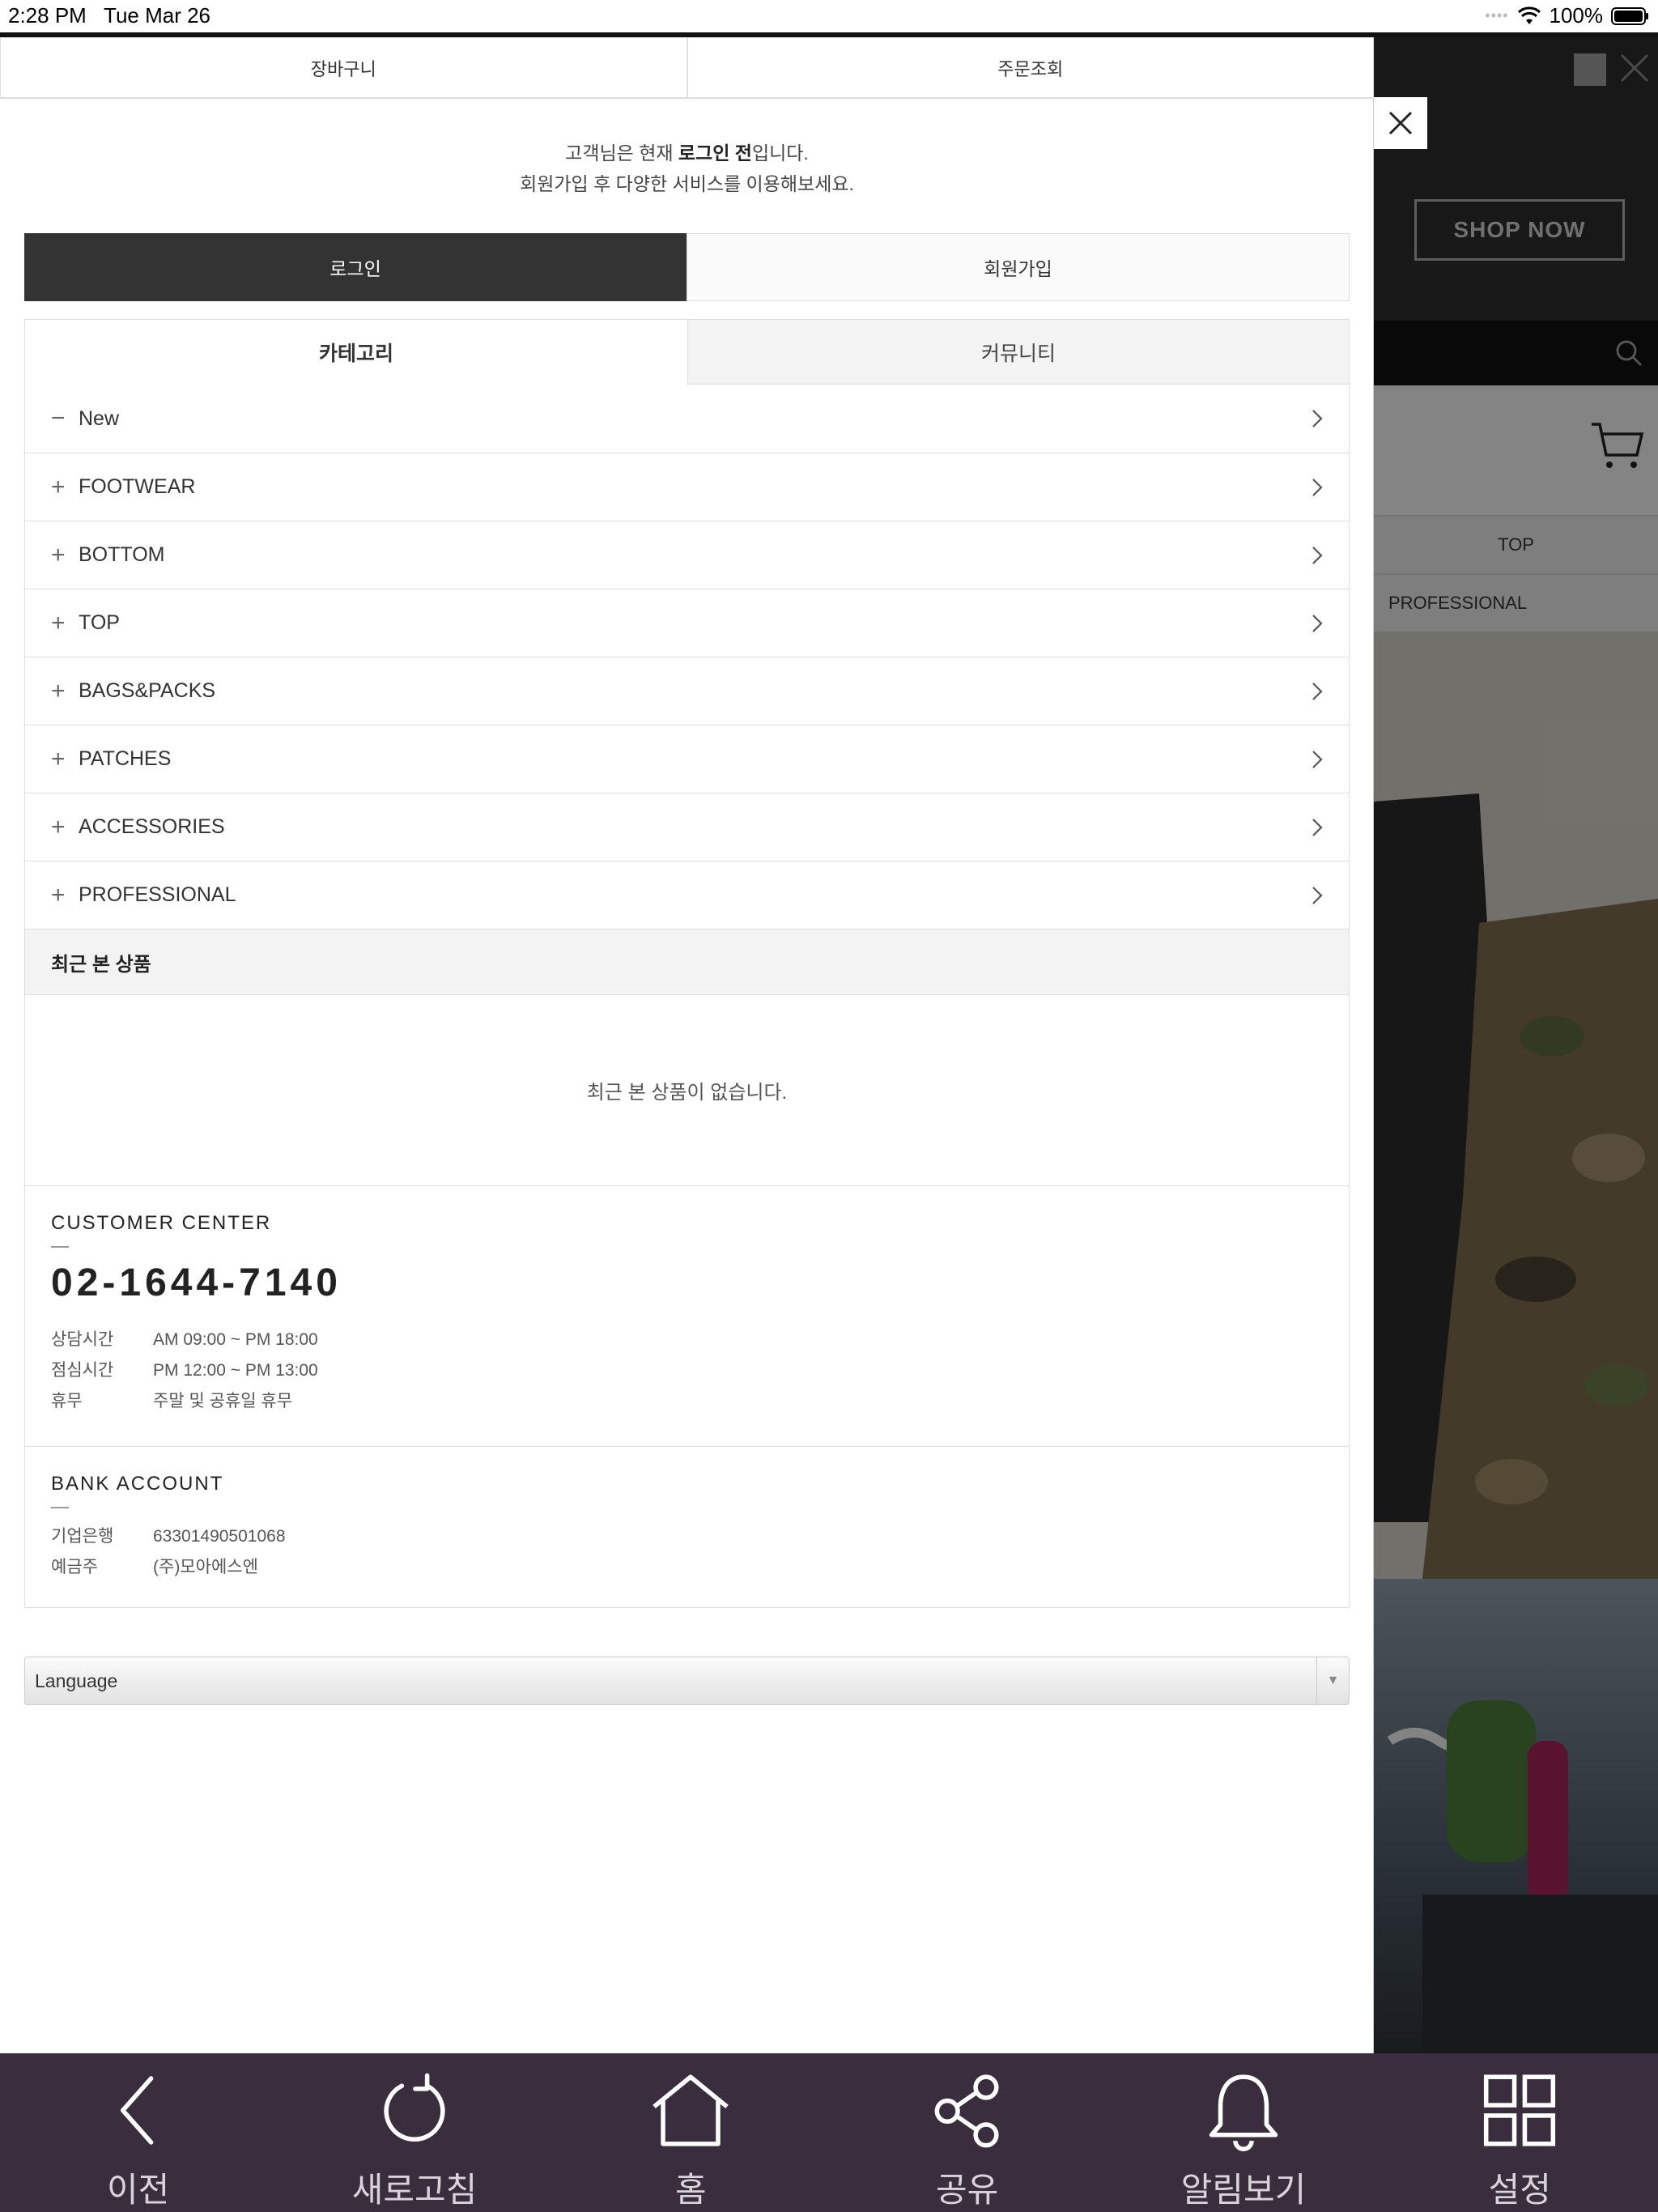 This screenshot has height=2212, width=1658. What do you see at coordinates (184, 1371) in the screenshot?
I see `info-row: 점심시간 PM 12:00 ~ PM 13:00` at bounding box center [184, 1371].